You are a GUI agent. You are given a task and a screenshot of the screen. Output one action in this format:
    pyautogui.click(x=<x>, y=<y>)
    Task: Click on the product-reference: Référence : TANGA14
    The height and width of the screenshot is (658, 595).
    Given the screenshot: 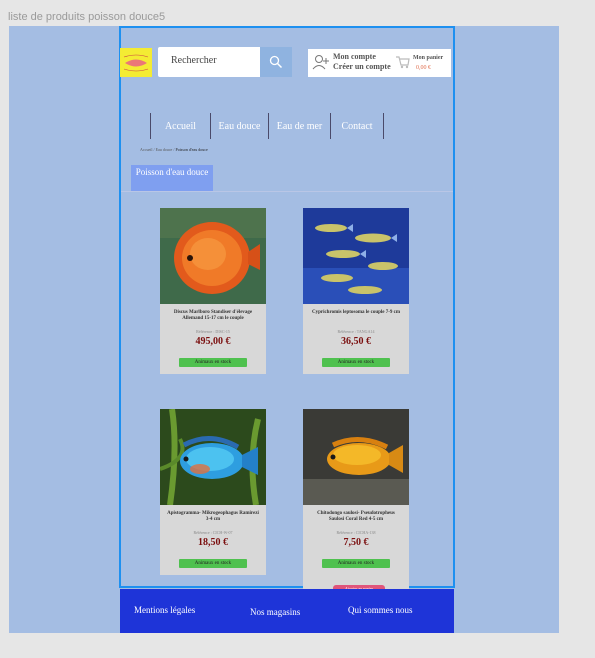 What is the action you would take?
    pyautogui.click(x=356, y=331)
    